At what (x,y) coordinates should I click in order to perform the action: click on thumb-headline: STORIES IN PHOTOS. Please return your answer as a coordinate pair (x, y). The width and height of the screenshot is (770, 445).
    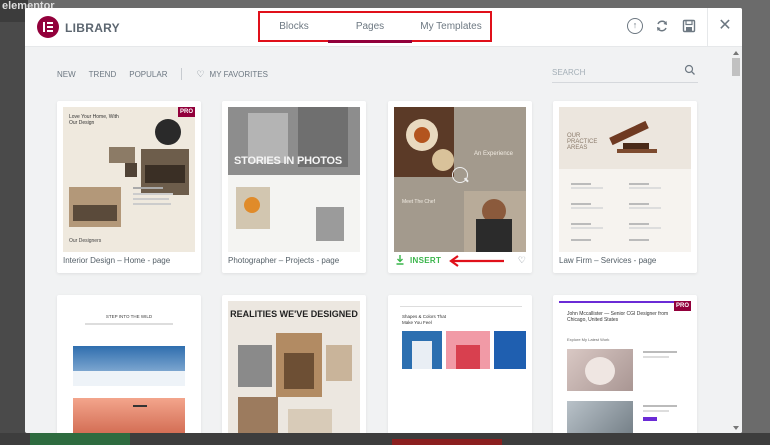
    Looking at the image, I should click on (288, 161).